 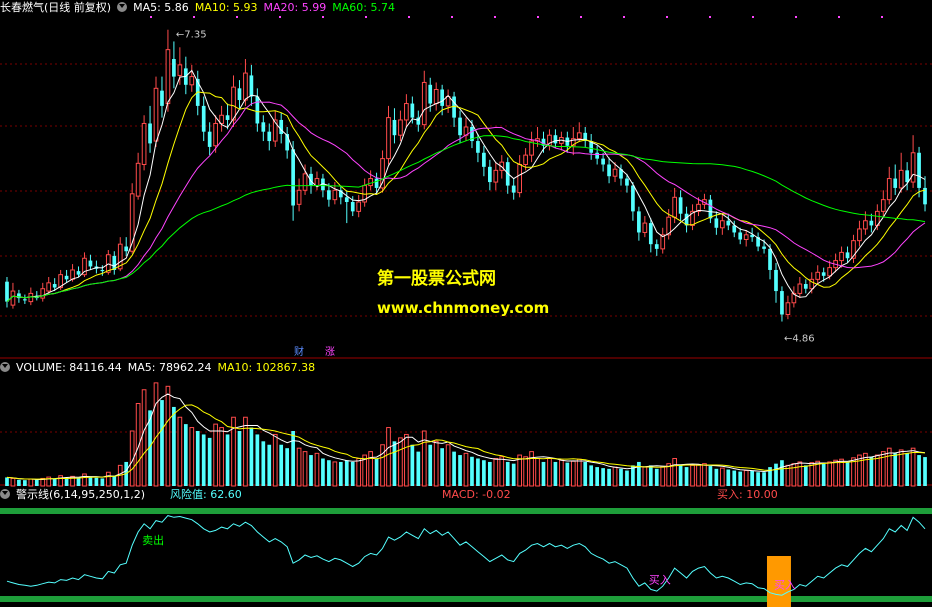 What do you see at coordinates (55, 7) in the screenshot?
I see `stock-title: 长春燃气(日线 前复权)` at bounding box center [55, 7].